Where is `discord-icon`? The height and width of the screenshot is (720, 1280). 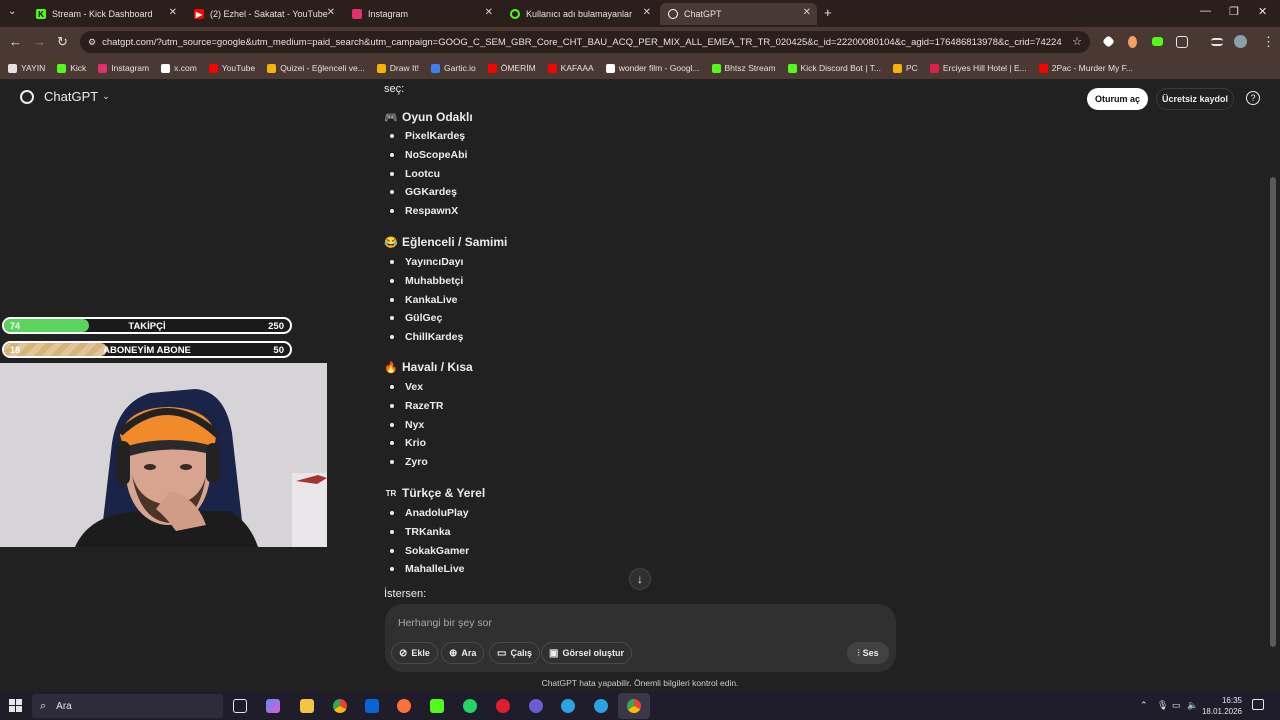 discord-icon is located at coordinates (536, 706).